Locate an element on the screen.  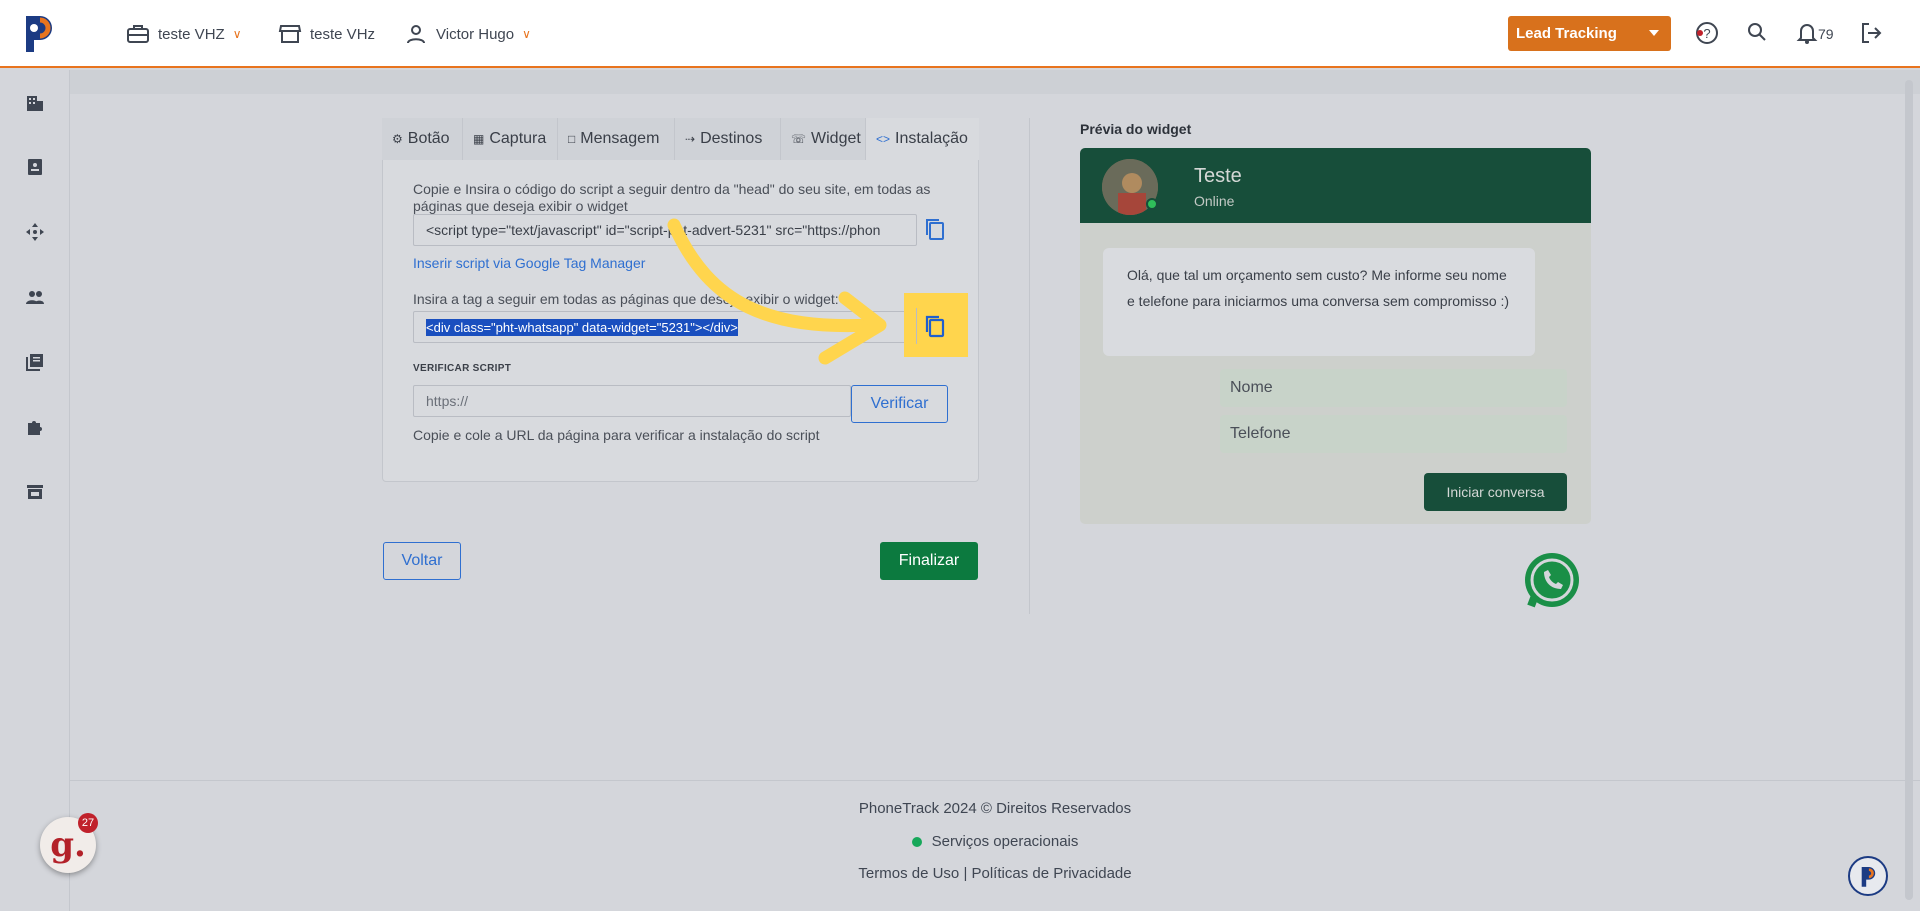
field-divider is located at coordinates (916, 326).